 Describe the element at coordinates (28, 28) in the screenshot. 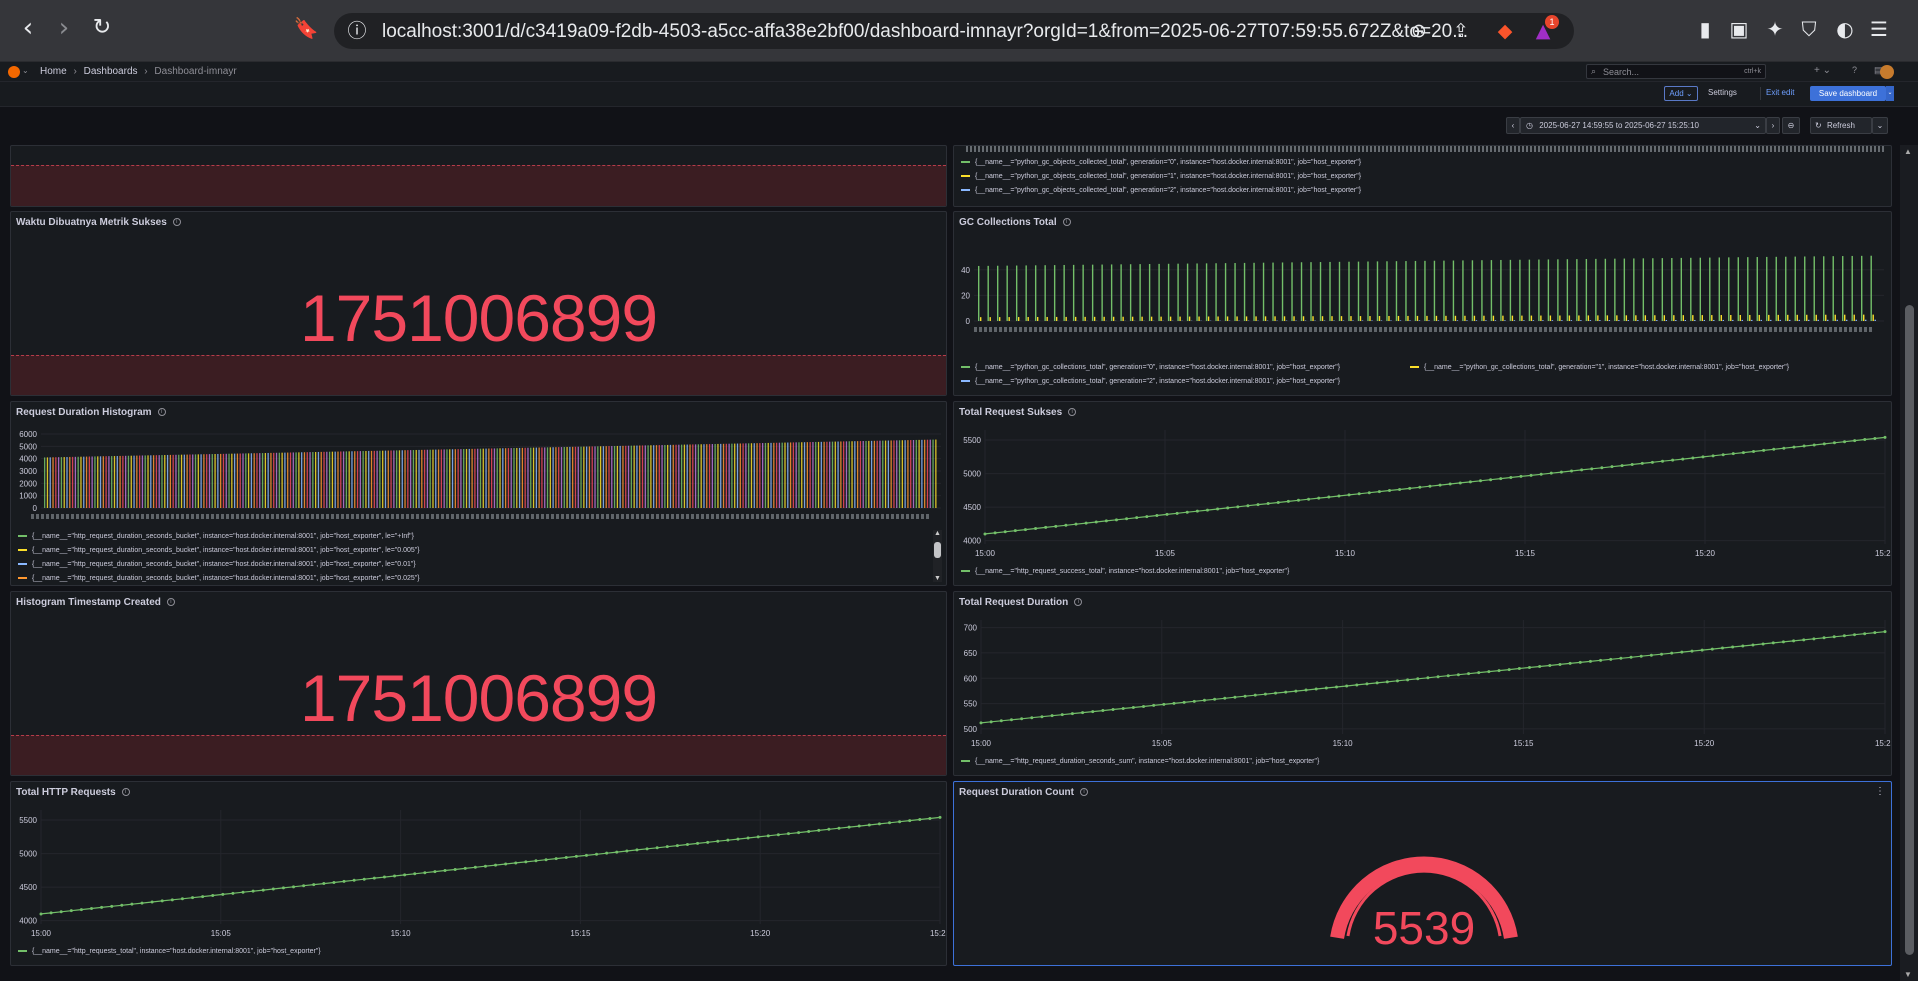

I see `back-icon: ‹` at that location.